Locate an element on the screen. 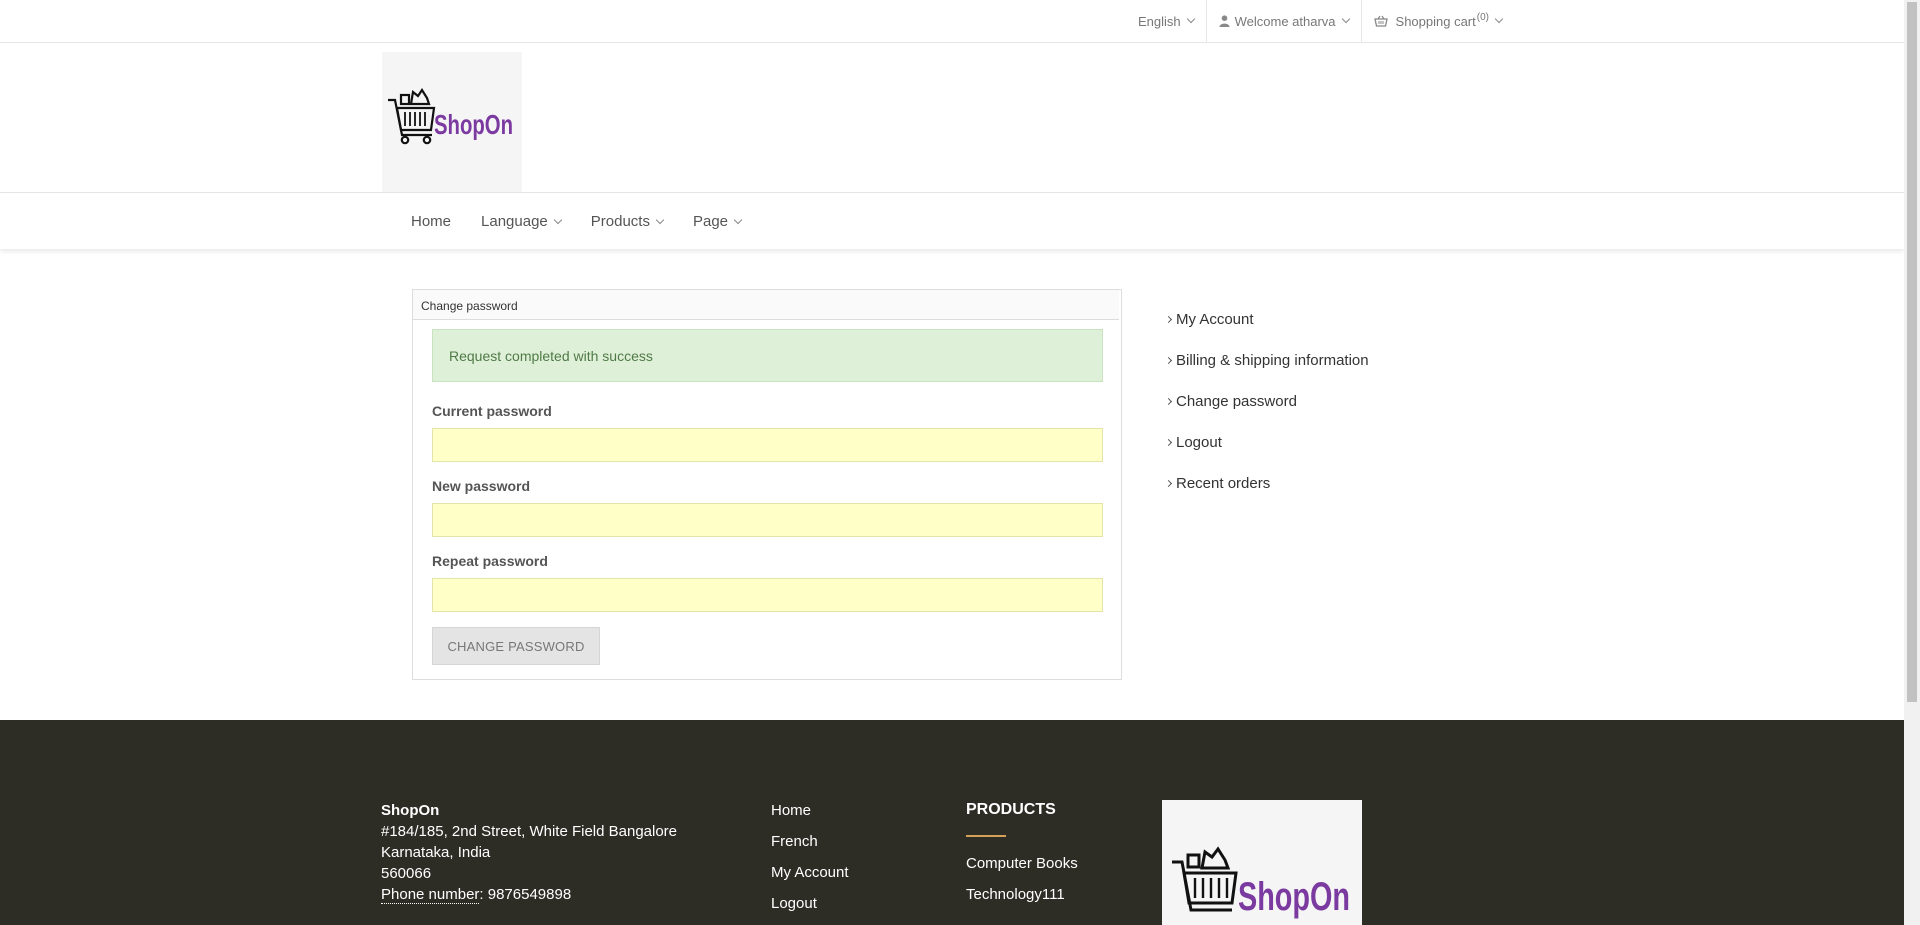  shopping-cart-link: Shopping cart (0) is located at coordinates (1437, 21).